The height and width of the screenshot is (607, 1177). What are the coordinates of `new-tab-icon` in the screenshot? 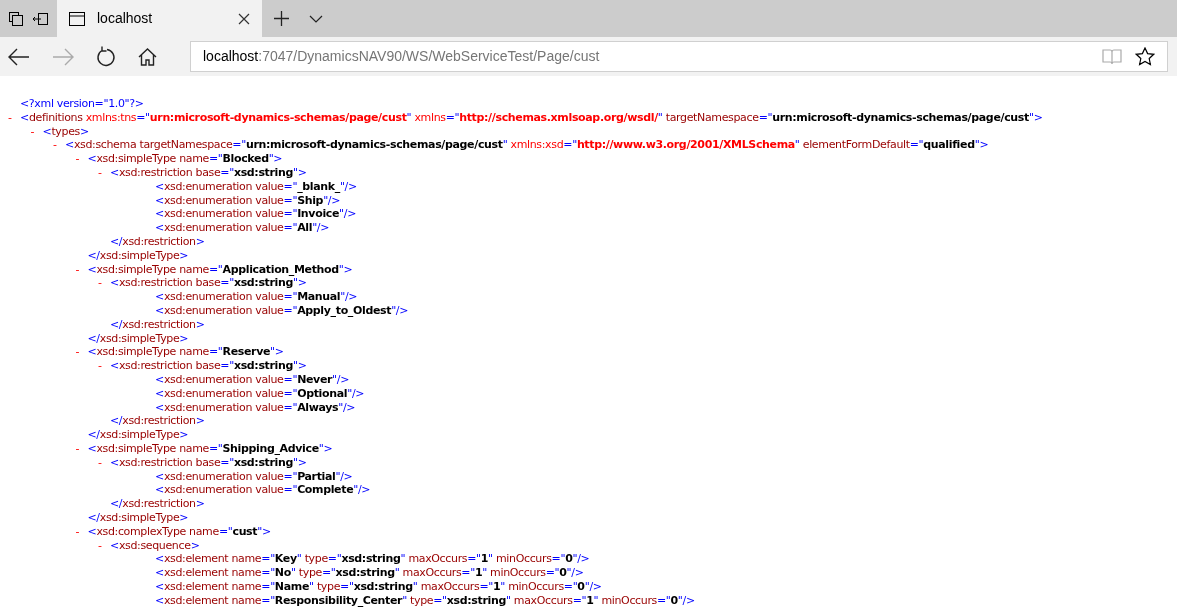 It's located at (281, 18).